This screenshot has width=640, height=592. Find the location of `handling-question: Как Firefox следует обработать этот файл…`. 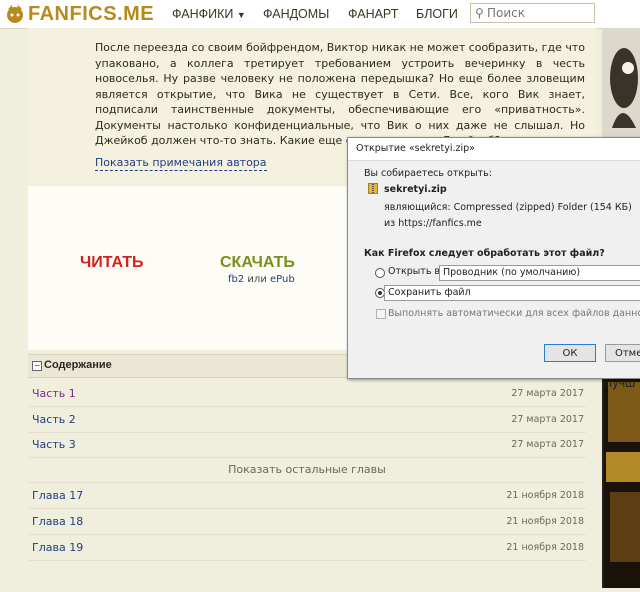

handling-question: Как Firefox следует обработать этот файл… is located at coordinates (484, 253).